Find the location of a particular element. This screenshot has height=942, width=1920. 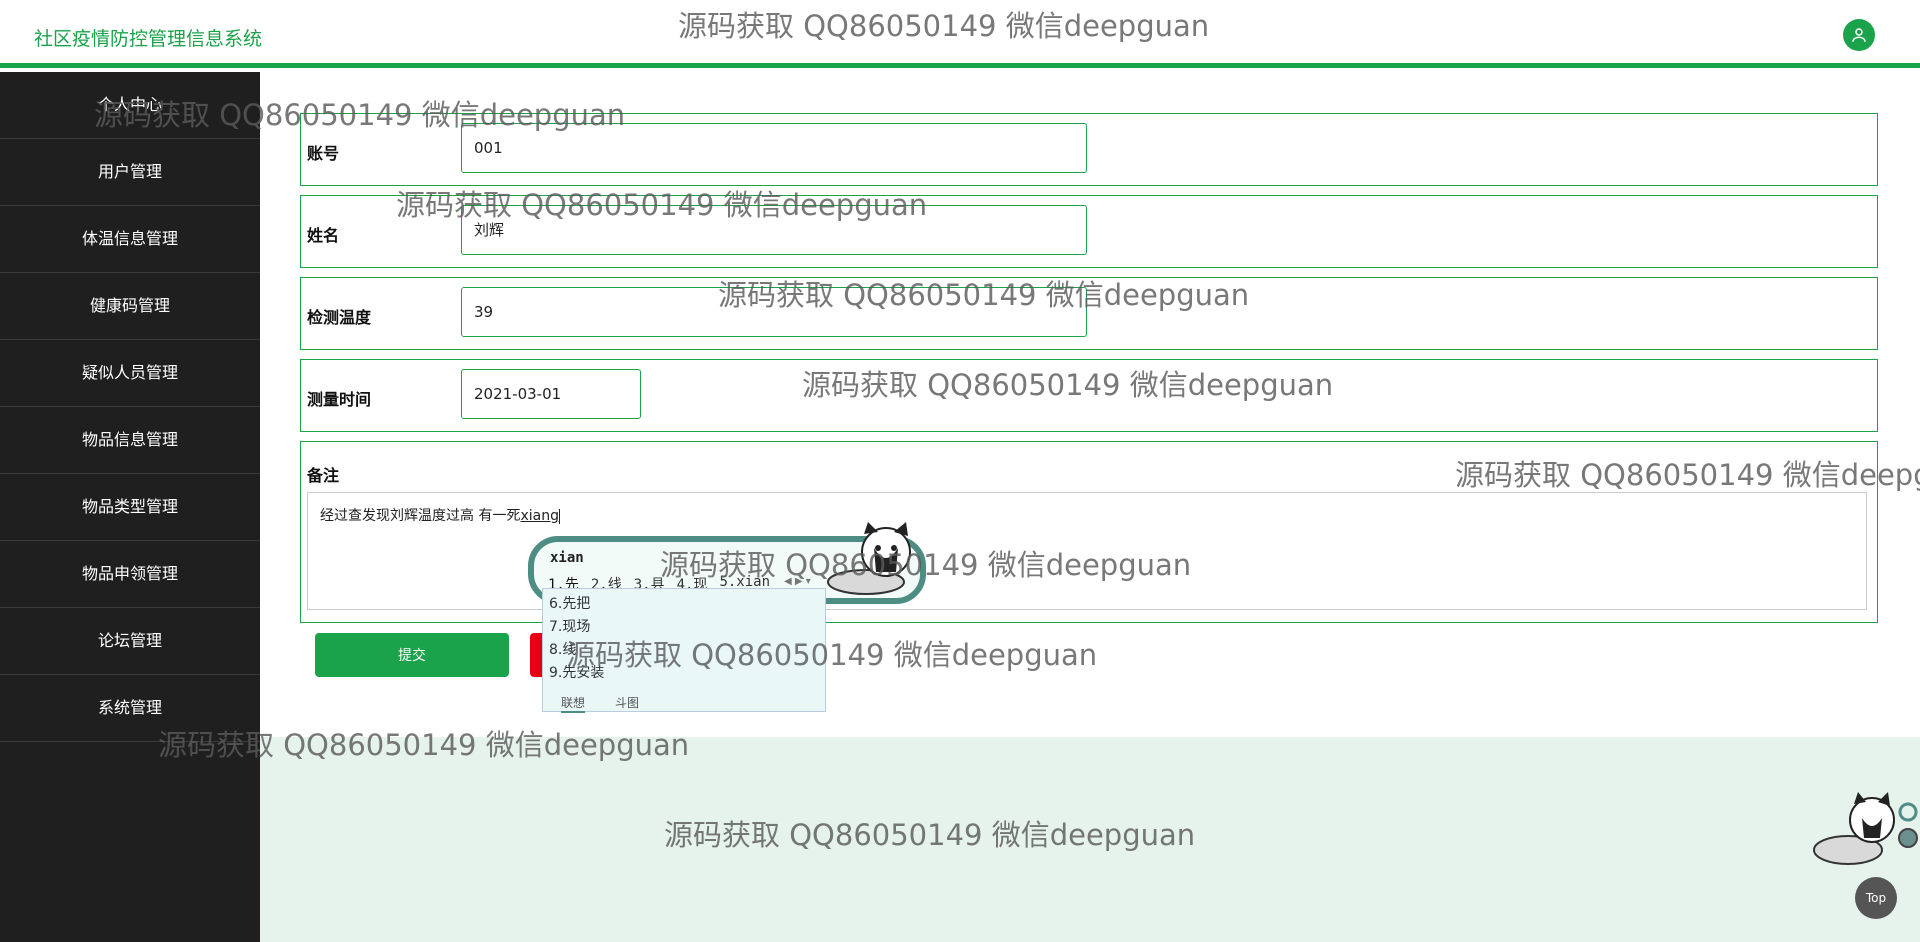

account-label: 账号 is located at coordinates (323, 153).